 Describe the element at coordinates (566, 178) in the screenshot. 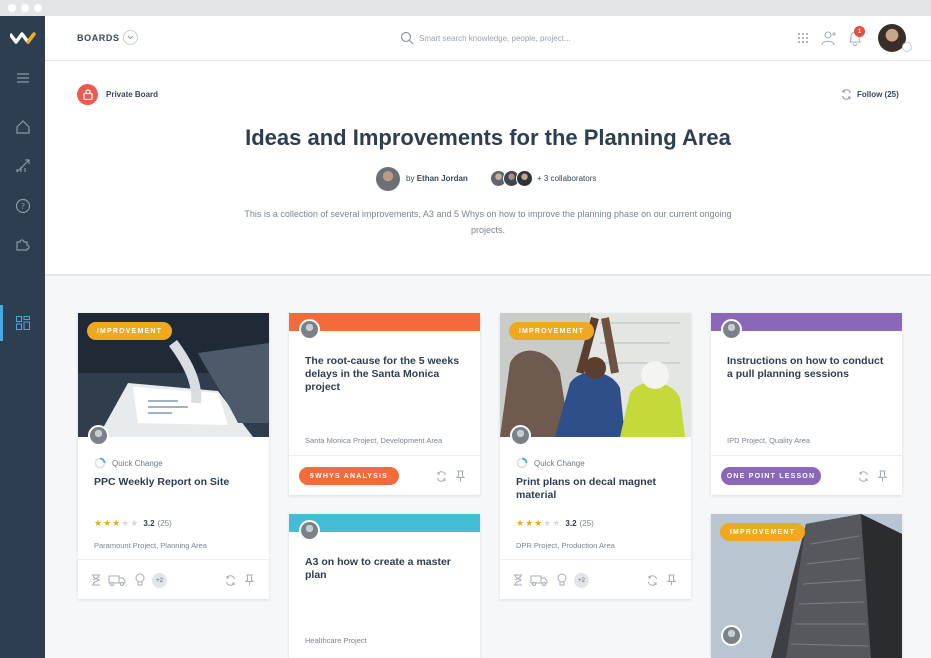

I see `collaborators-label: + 3 collaborators` at that location.